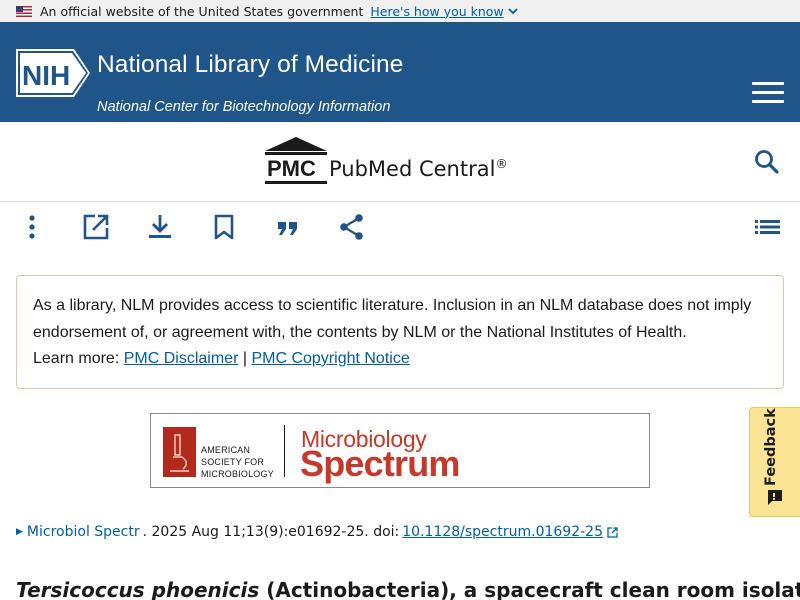  Describe the element at coordinates (181, 358) in the screenshot. I see `pmc-disclaimer-link: PMC Disclaimer` at that location.